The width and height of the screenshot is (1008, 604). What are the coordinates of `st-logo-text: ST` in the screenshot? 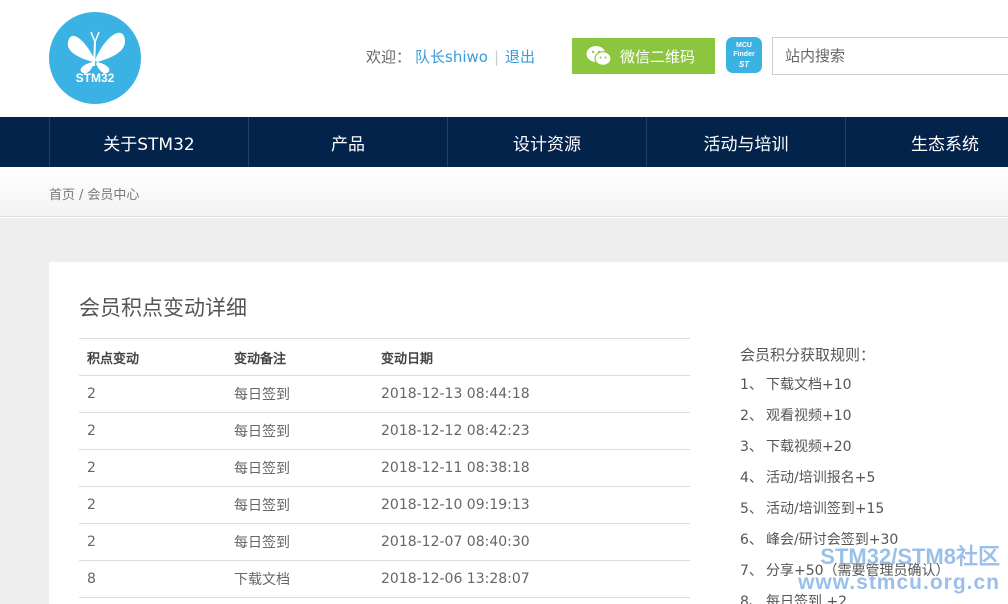 It's located at (744, 64).